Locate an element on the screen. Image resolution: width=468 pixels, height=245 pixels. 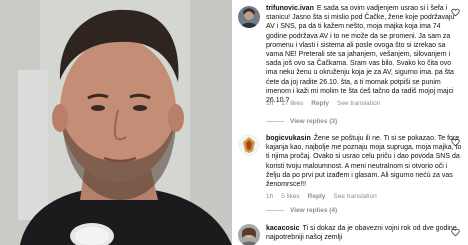
view-replies-label: View replies (3) is located at coordinates (314, 121).